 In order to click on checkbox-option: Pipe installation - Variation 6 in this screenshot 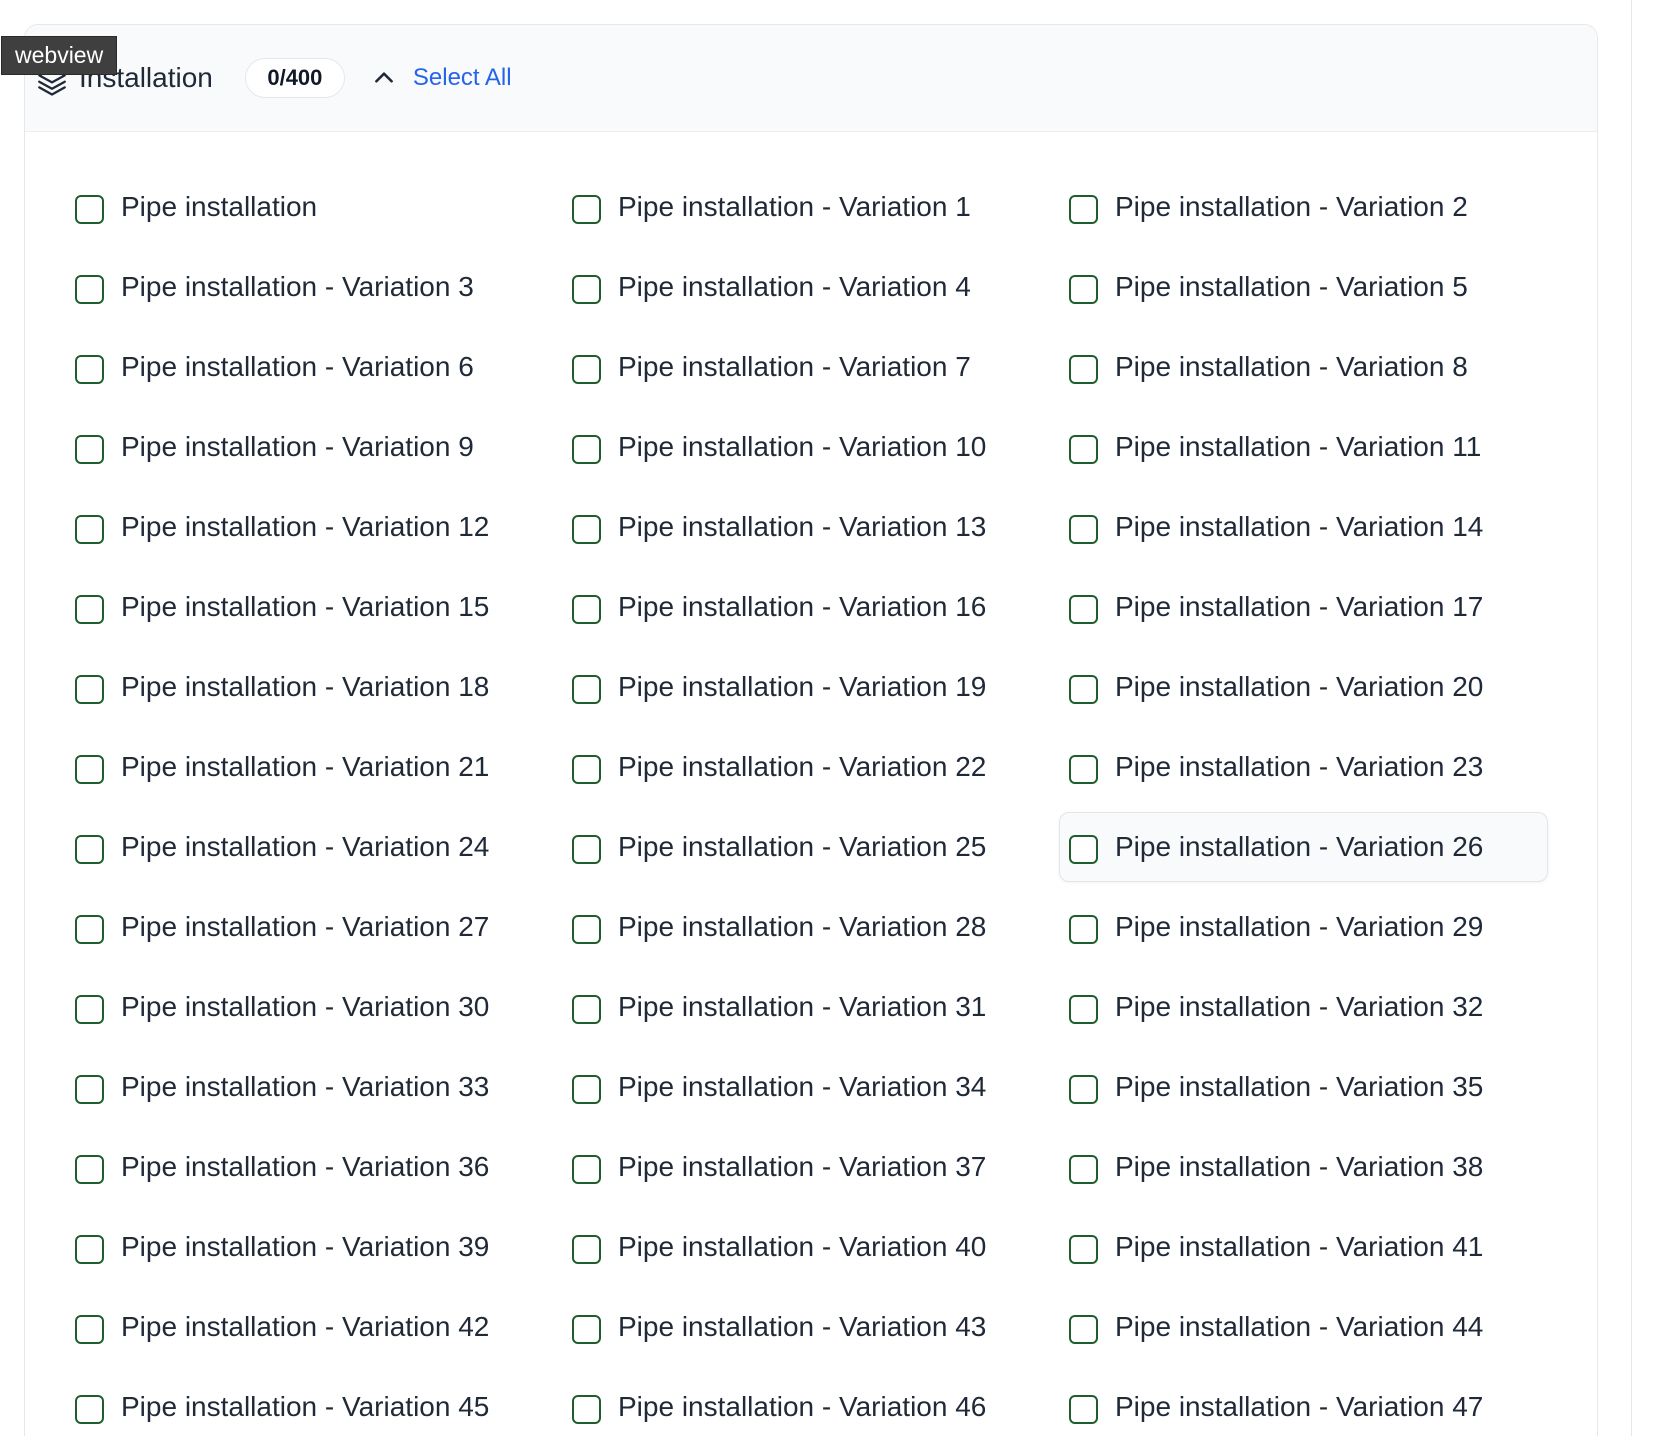, I will do `click(309, 367)`.